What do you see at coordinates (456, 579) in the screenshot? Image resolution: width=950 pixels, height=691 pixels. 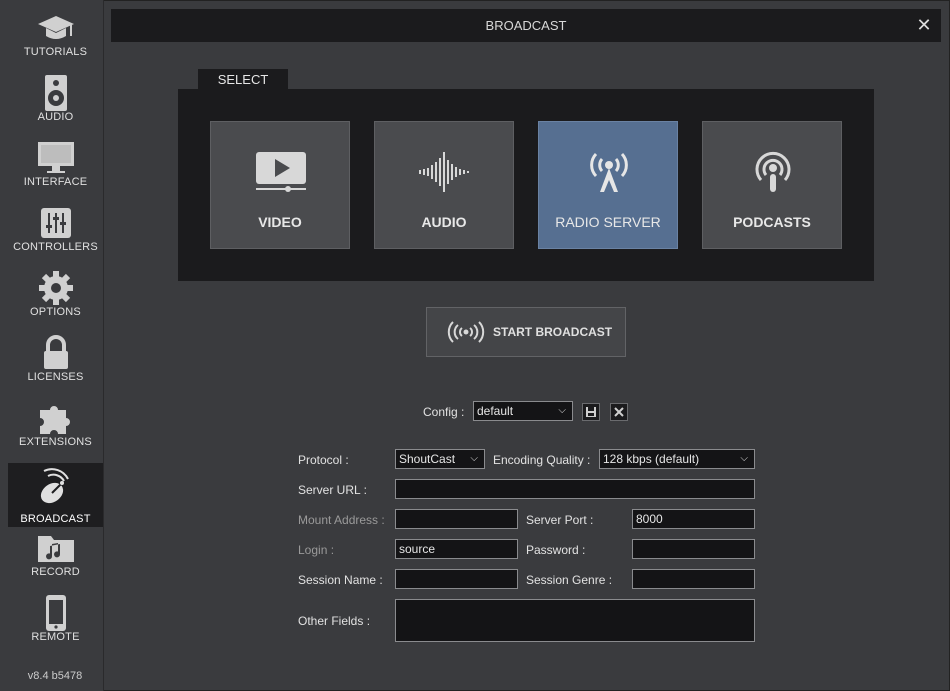 I see `session-name-input` at bounding box center [456, 579].